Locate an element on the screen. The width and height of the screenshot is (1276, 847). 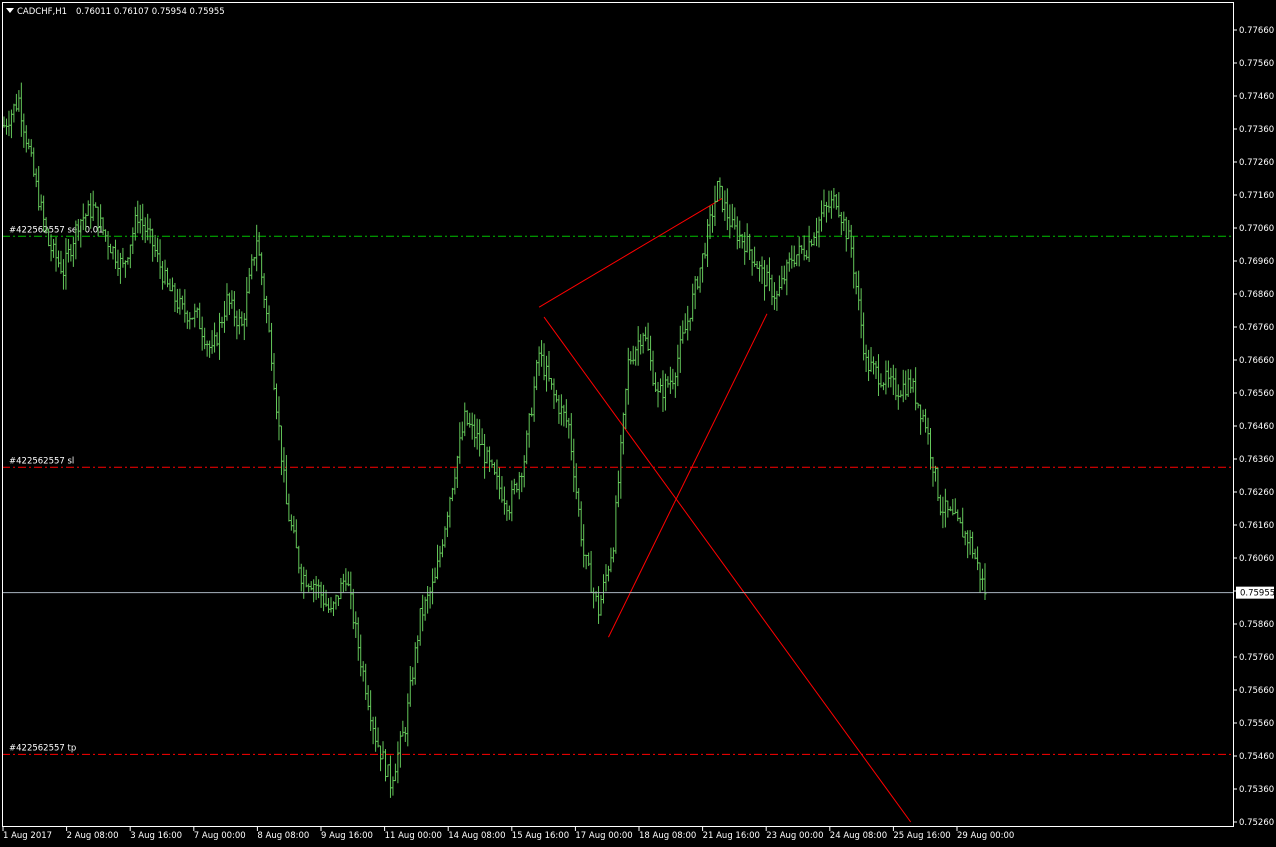
price-tick-label: 0.77660 is located at coordinates (1256, 31).